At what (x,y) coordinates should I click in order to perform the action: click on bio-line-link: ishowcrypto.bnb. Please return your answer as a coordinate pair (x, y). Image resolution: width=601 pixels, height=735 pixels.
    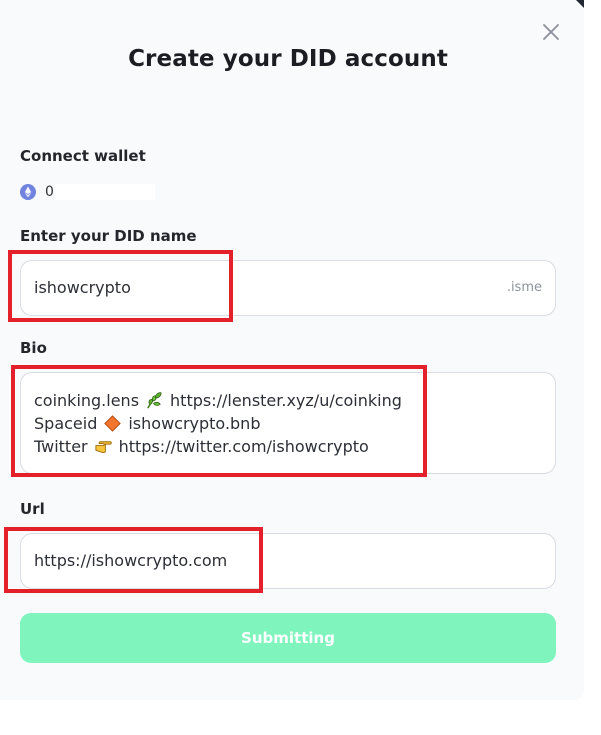
    Looking at the image, I should click on (194, 423).